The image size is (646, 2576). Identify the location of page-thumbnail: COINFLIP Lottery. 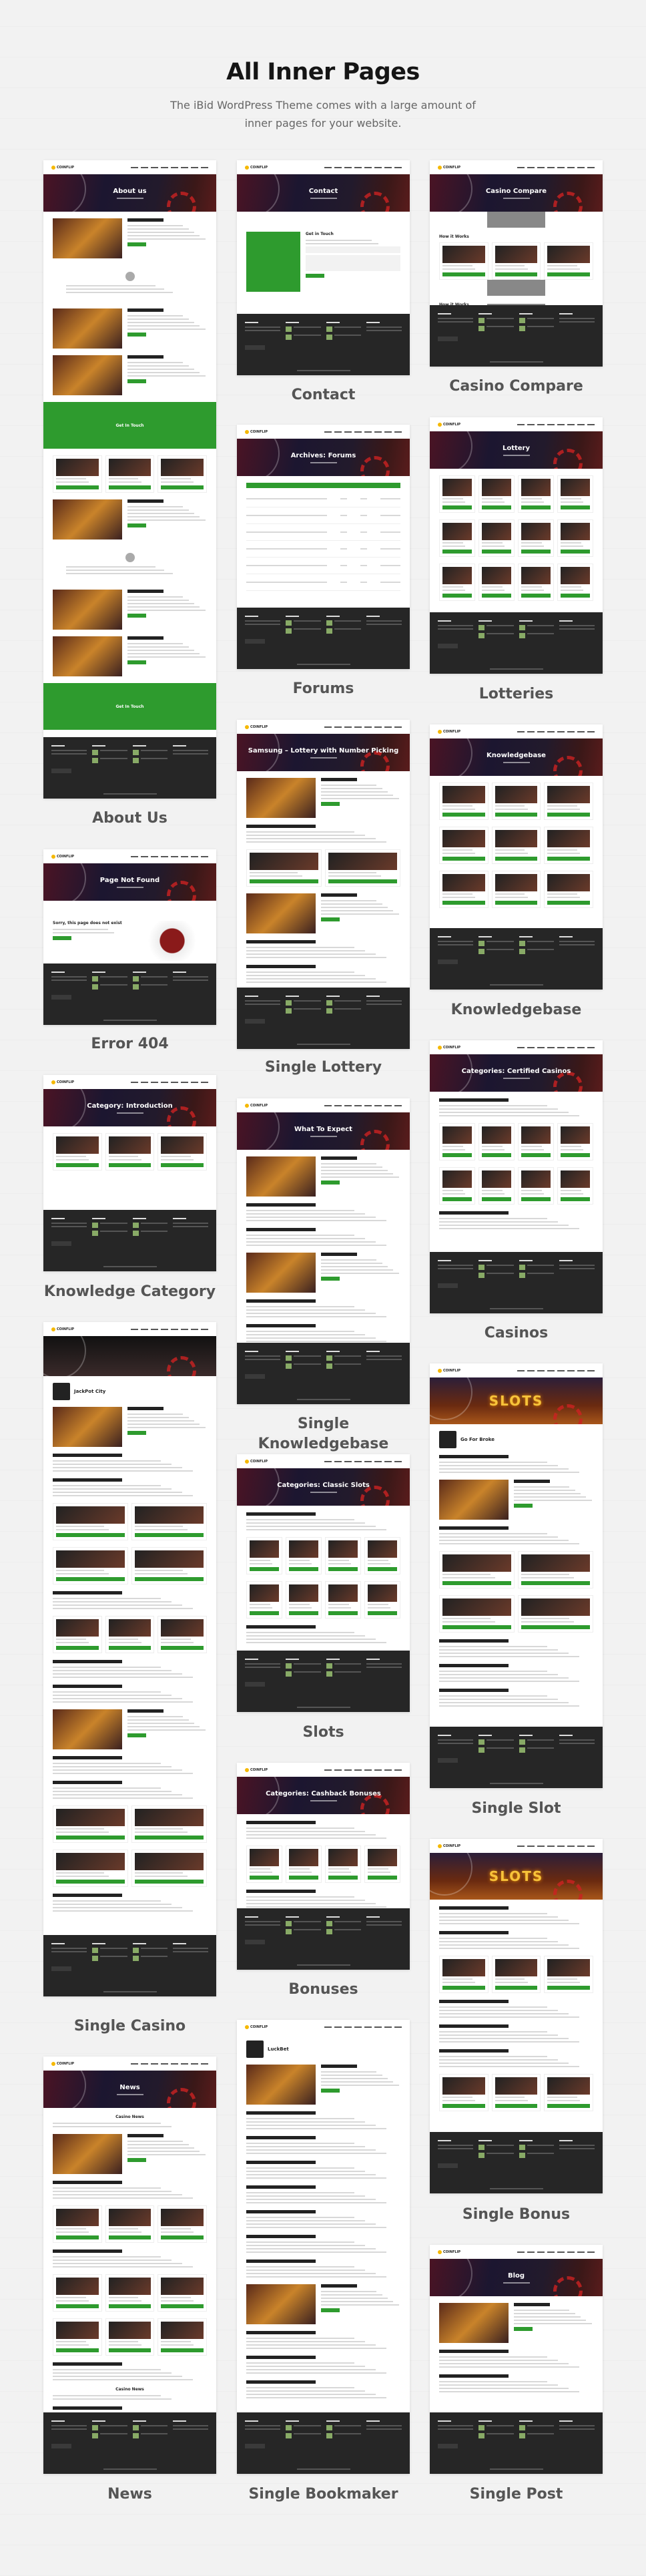
(516, 545).